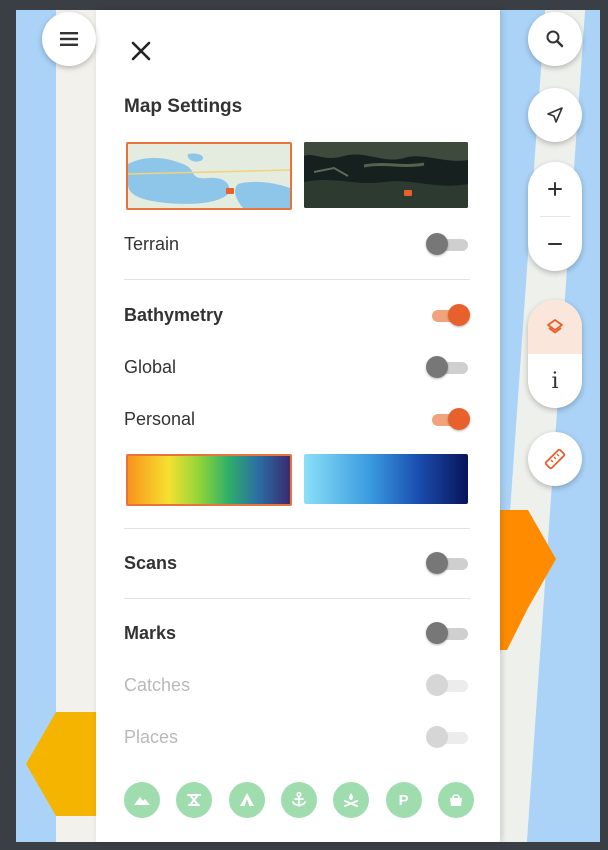  I want to click on global-toggle, so click(448, 367).